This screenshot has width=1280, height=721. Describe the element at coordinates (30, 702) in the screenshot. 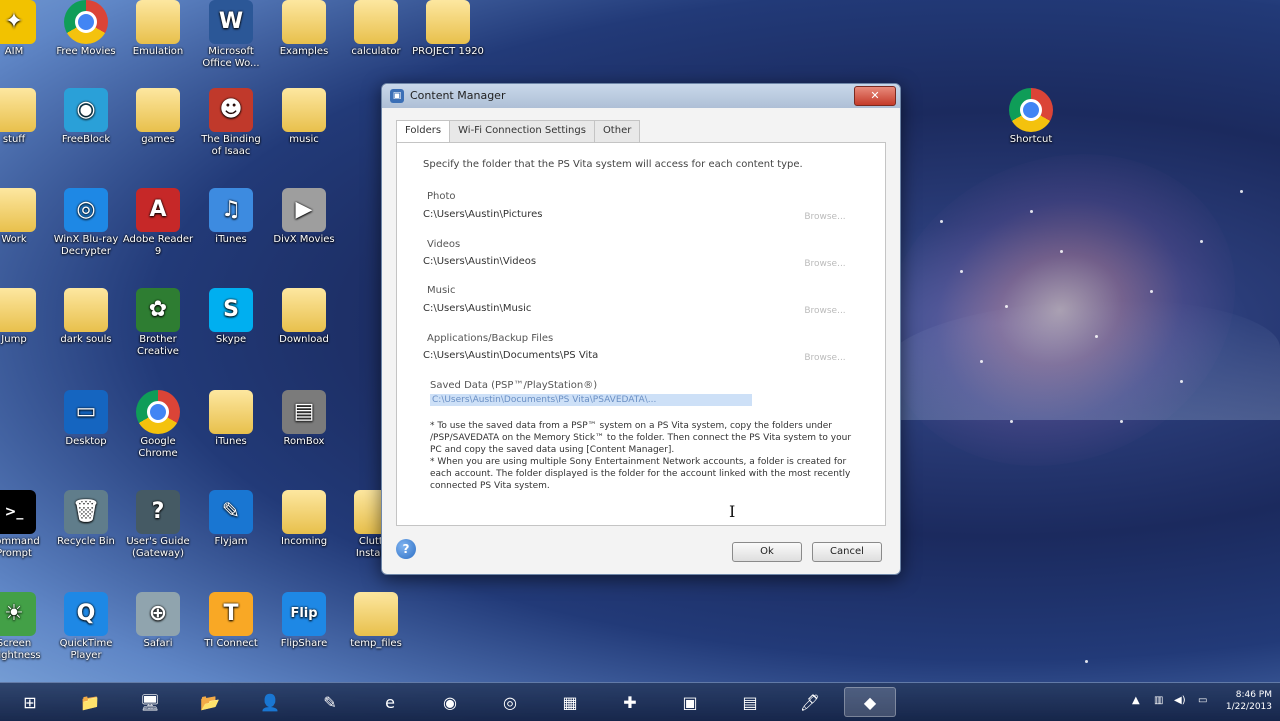

I see `start-button: ⊞` at that location.